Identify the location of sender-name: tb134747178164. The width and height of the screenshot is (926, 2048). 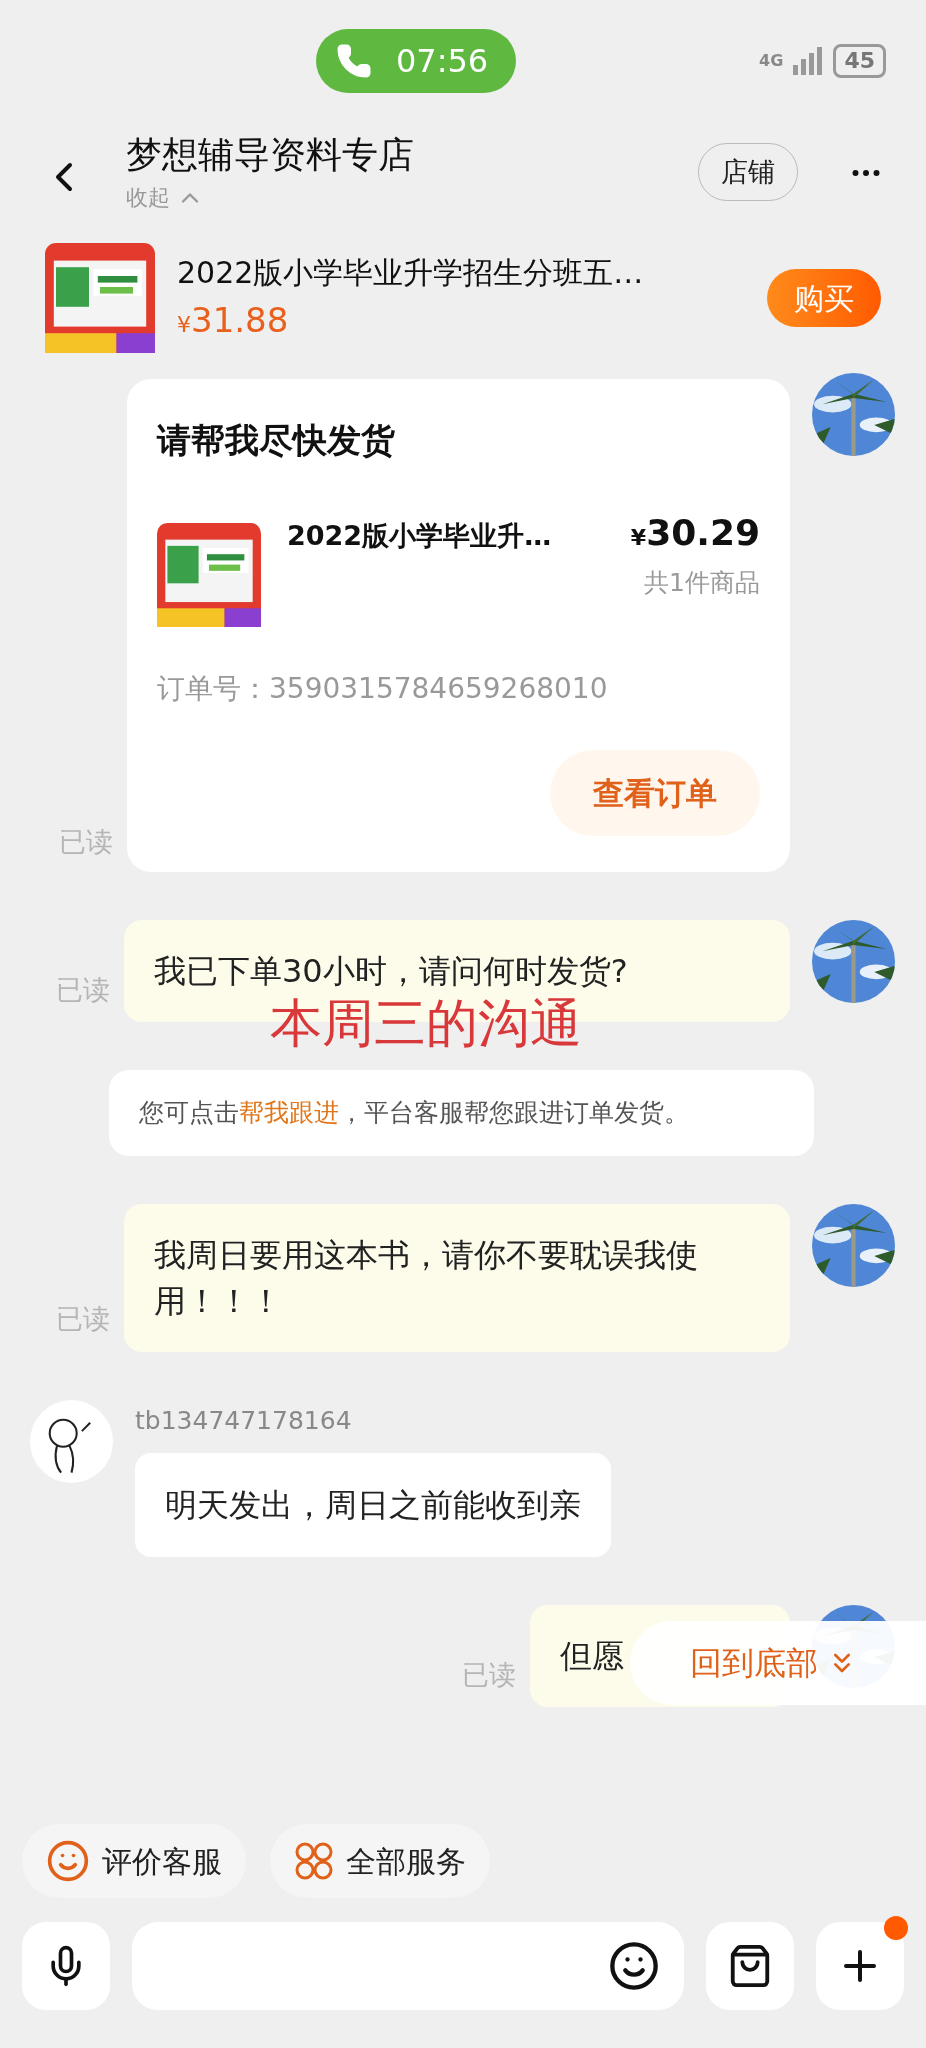
(244, 1420).